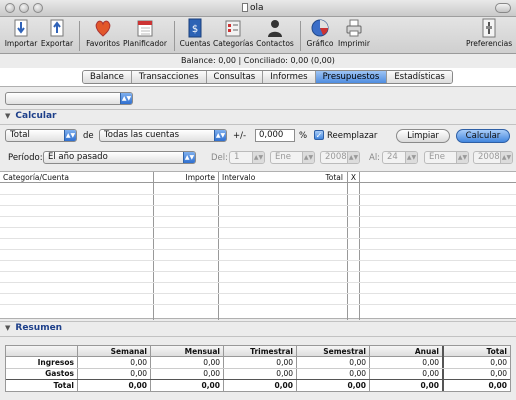 The image size is (516, 400). What do you see at coordinates (119, 157) in the screenshot?
I see `periodo-select: El año pasado ▲▼` at bounding box center [119, 157].